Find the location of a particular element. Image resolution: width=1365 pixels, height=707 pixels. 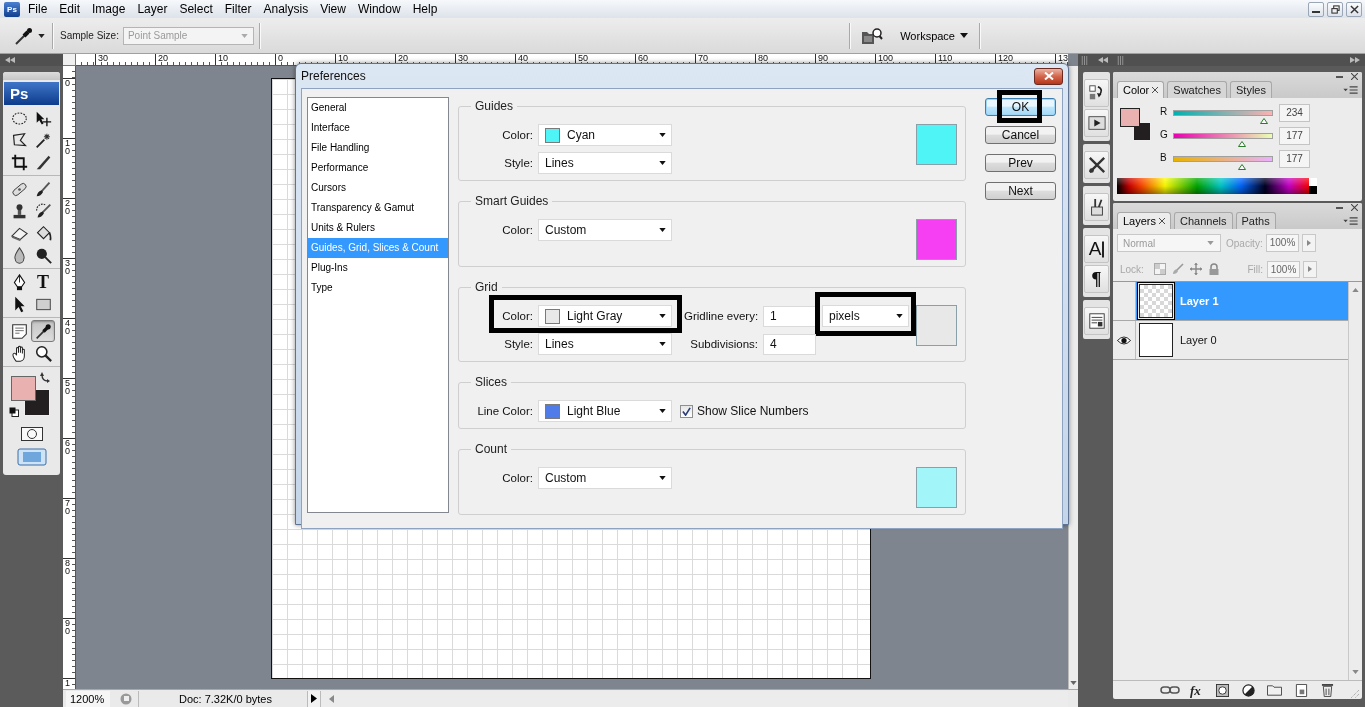

folder-icon is located at coordinates (1274, 690).